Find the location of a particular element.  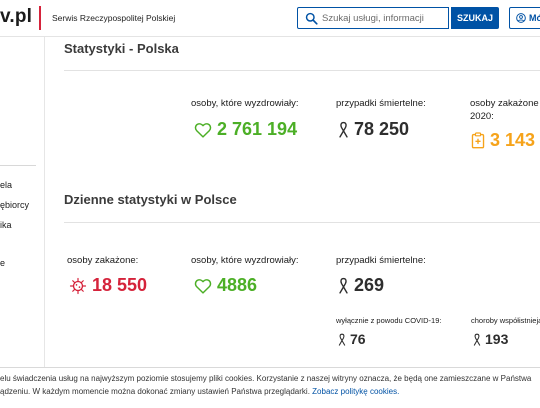

virus-icon is located at coordinates (78, 285).